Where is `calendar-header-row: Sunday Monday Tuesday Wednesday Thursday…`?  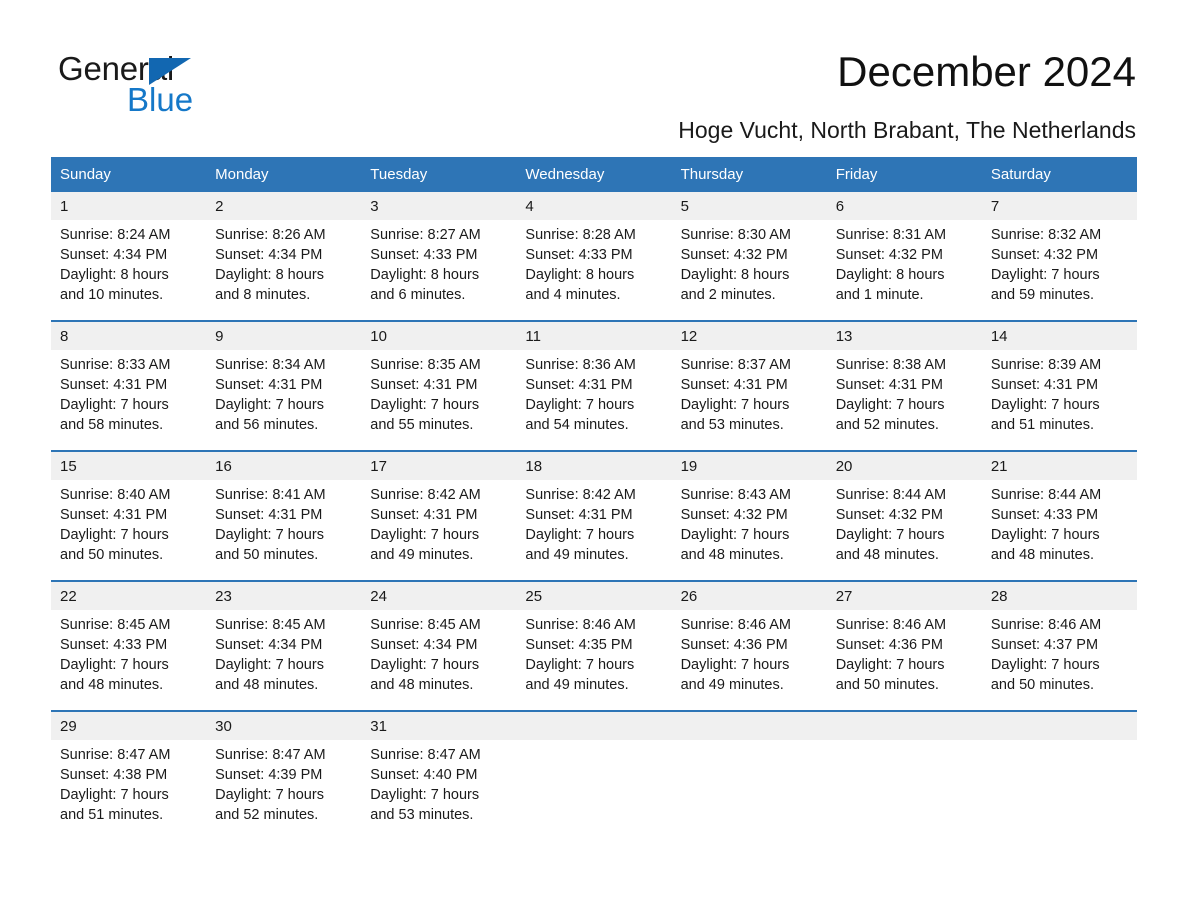 calendar-header-row: Sunday Monday Tuesday Wednesday Thursday… is located at coordinates (594, 174).